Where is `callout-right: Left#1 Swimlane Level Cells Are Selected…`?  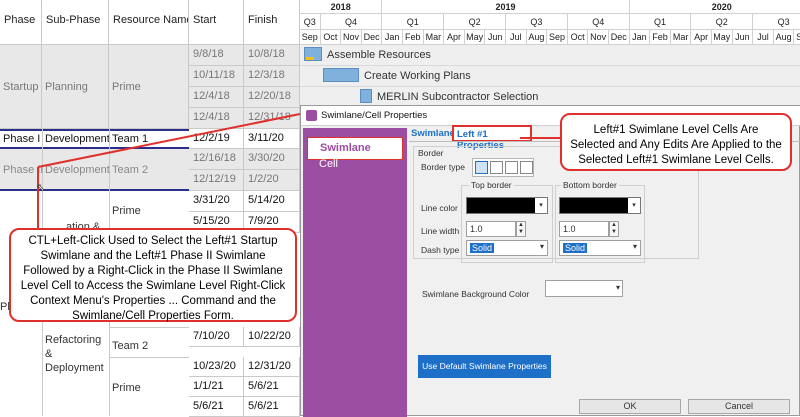
callout-right: Left#1 Swimlane Level Cells Are Selected… is located at coordinates (676, 142).